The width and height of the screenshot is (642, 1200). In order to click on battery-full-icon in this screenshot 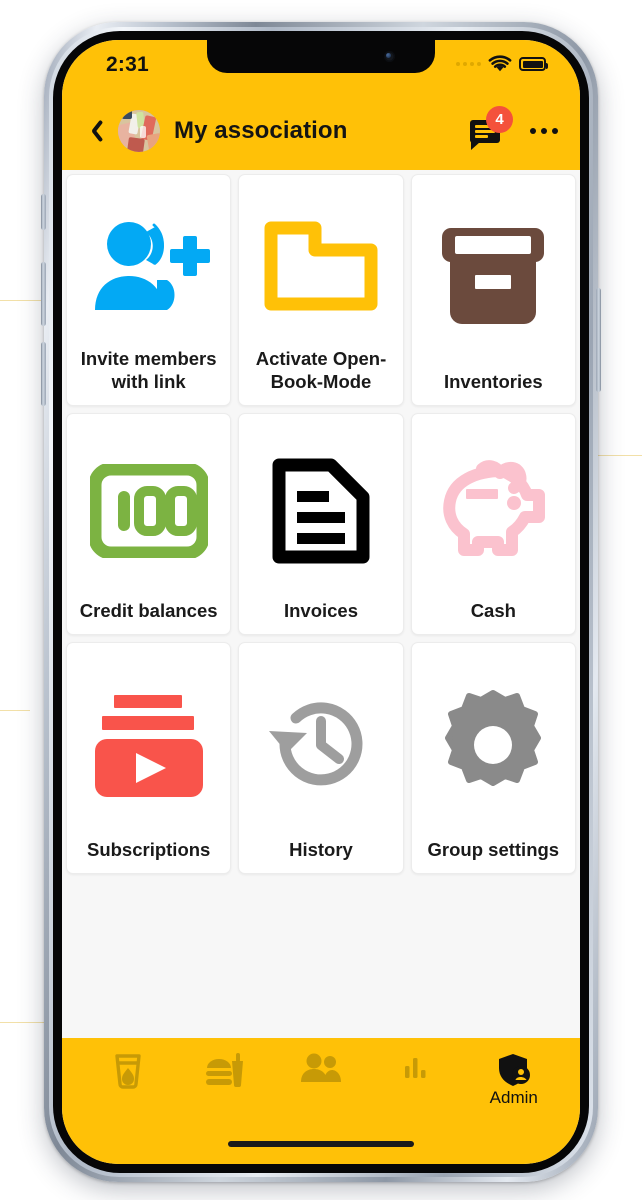, I will do `click(533, 64)`.